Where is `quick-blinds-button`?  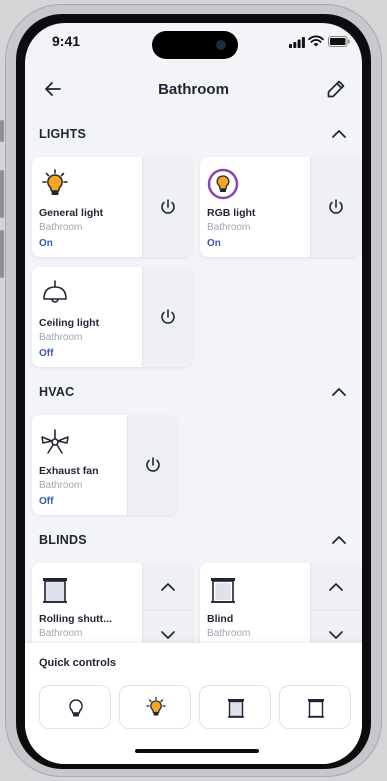 quick-blinds-button is located at coordinates (315, 707).